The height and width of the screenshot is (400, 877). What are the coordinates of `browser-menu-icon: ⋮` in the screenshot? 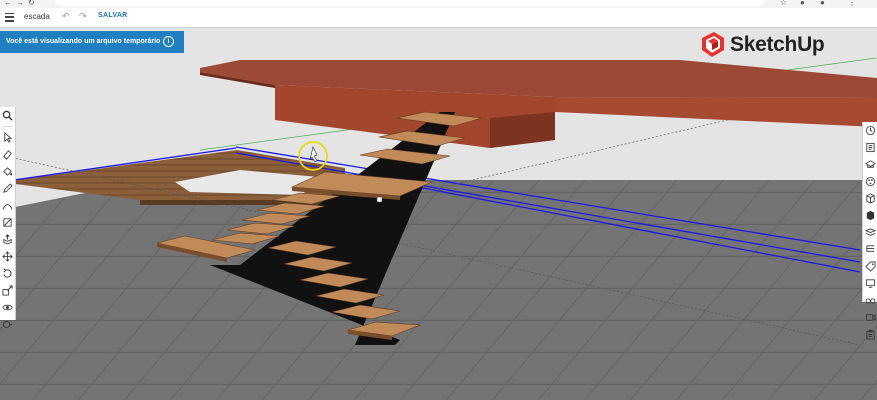 It's located at (852, 3).